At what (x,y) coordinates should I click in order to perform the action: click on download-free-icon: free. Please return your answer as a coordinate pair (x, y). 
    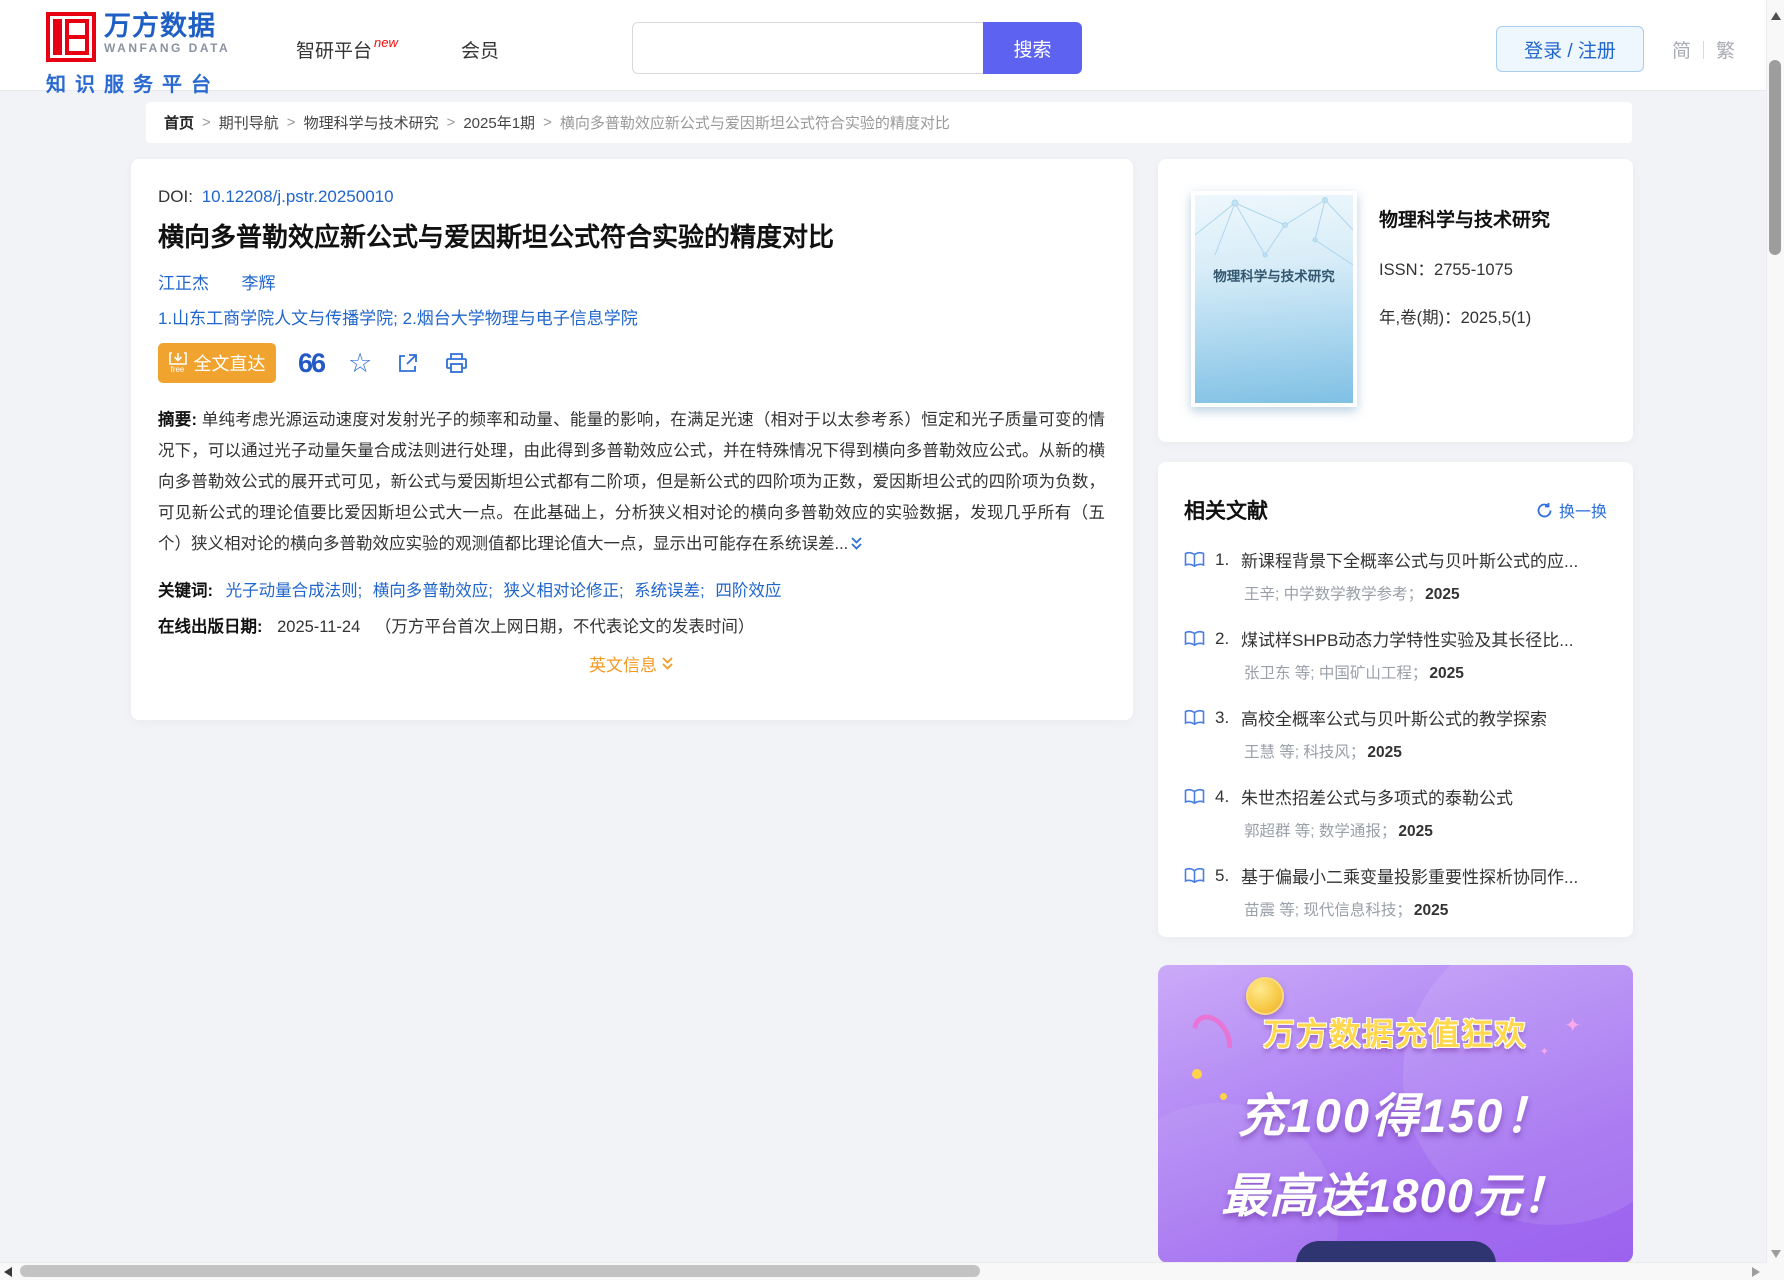
    Looking at the image, I should click on (177, 363).